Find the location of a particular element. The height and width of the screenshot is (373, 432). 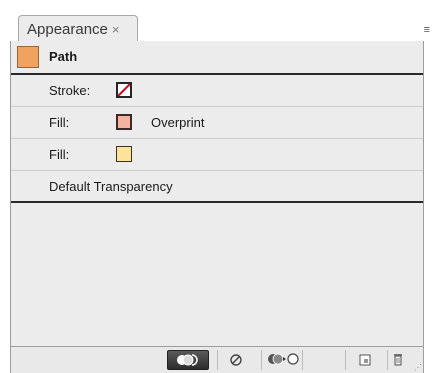

object-label: Path is located at coordinates (63, 56).